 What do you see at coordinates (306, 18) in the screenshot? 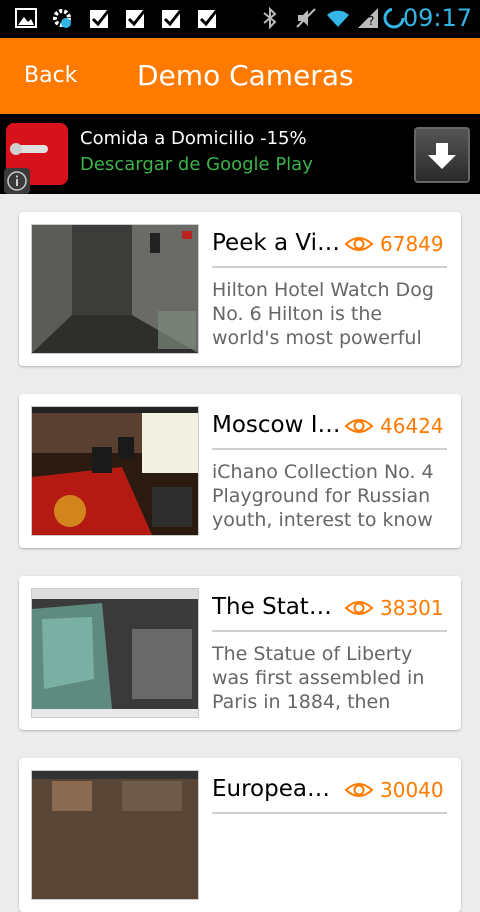
I see `mute-icon` at bounding box center [306, 18].